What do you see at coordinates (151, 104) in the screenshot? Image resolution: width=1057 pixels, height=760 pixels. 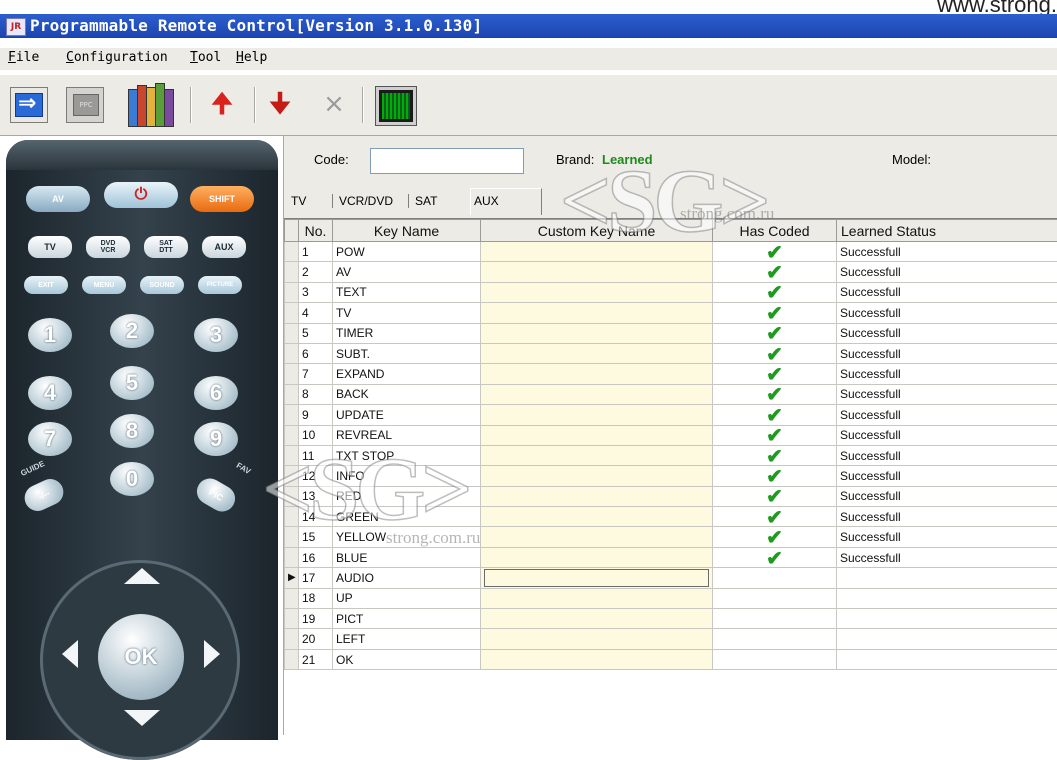 I see `library-books-icon` at bounding box center [151, 104].